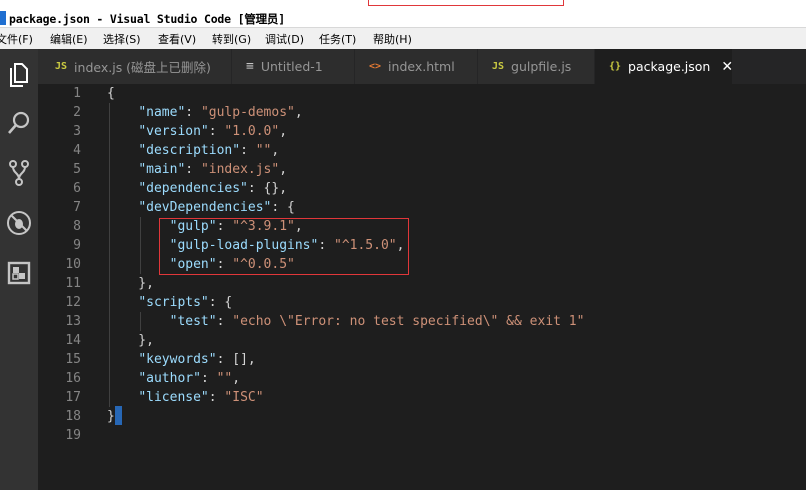  Describe the element at coordinates (422, 302) in the screenshot. I see `code-line: 12 "scripts": {` at that location.